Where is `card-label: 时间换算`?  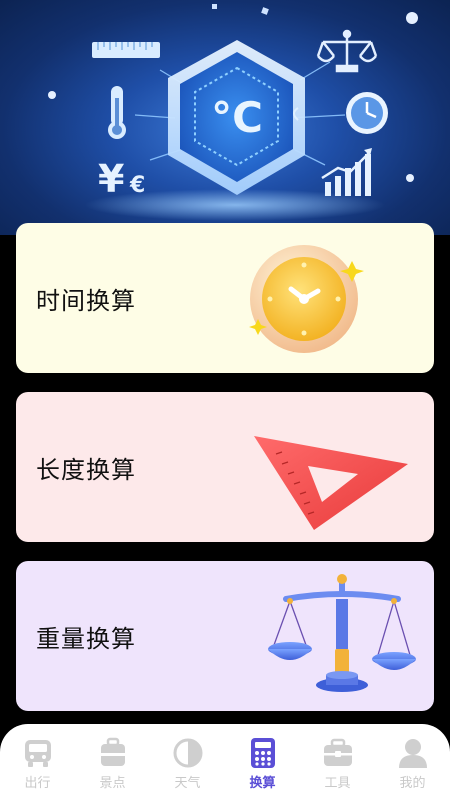 card-label: 时间换算 is located at coordinates (86, 301).